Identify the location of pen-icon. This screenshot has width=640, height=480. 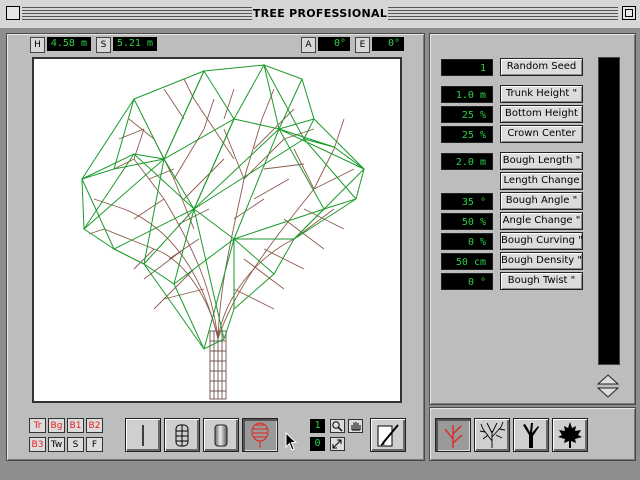
(388, 435).